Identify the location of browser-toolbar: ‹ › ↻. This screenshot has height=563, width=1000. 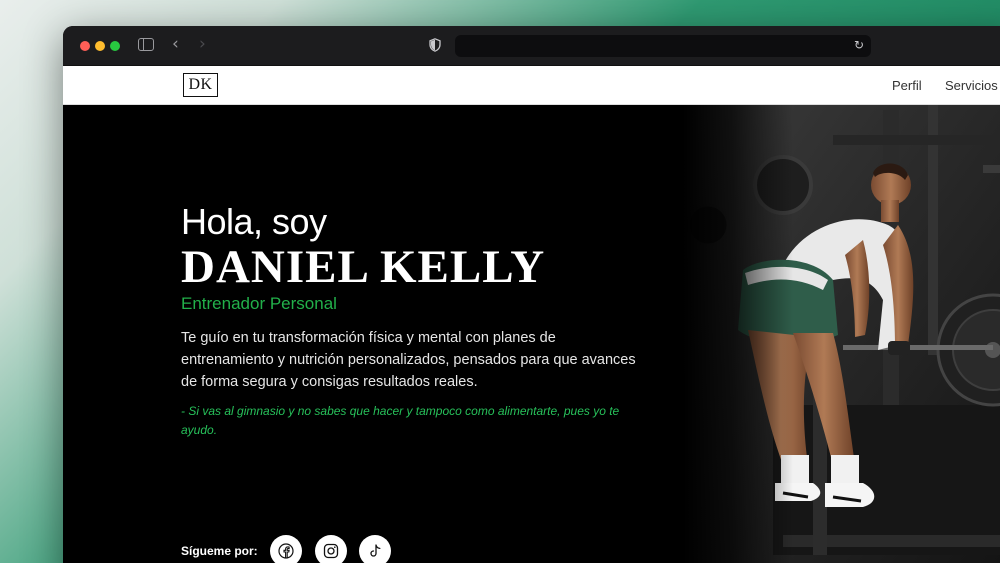
(531, 46).